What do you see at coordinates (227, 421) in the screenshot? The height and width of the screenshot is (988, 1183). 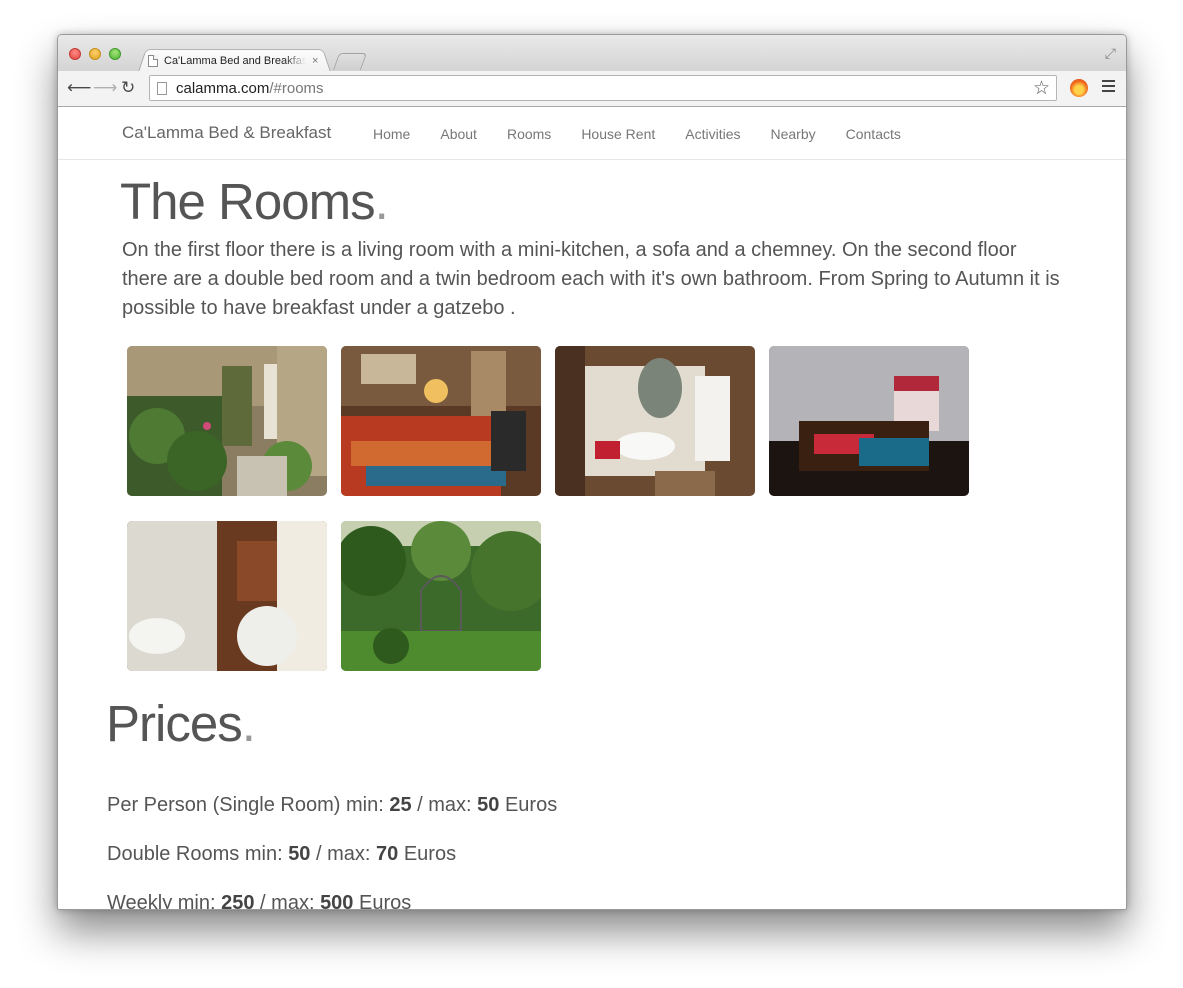 I see `photo-garden-entrance` at bounding box center [227, 421].